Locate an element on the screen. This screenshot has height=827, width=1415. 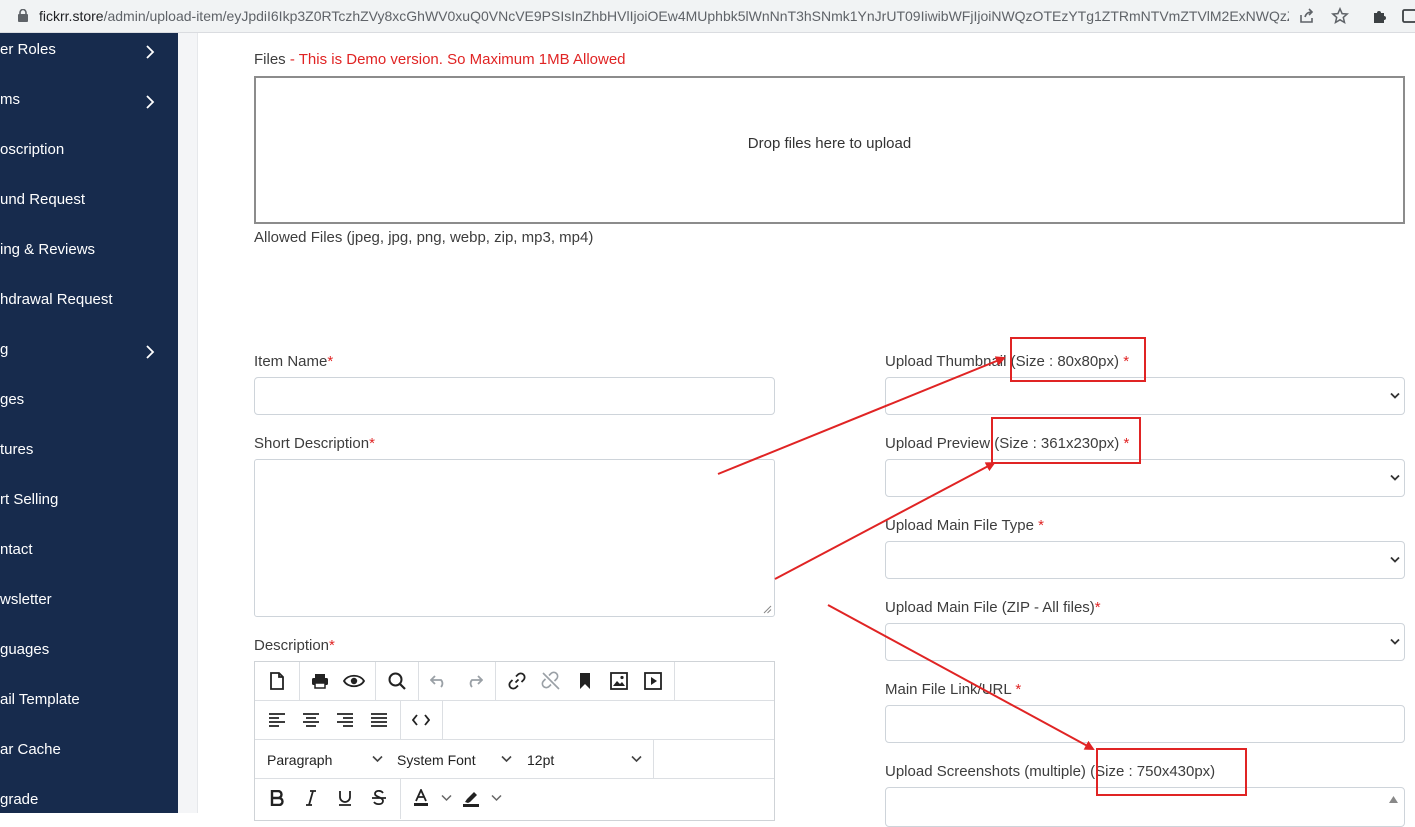
sidebar-item: ms is located at coordinates (89, 102).